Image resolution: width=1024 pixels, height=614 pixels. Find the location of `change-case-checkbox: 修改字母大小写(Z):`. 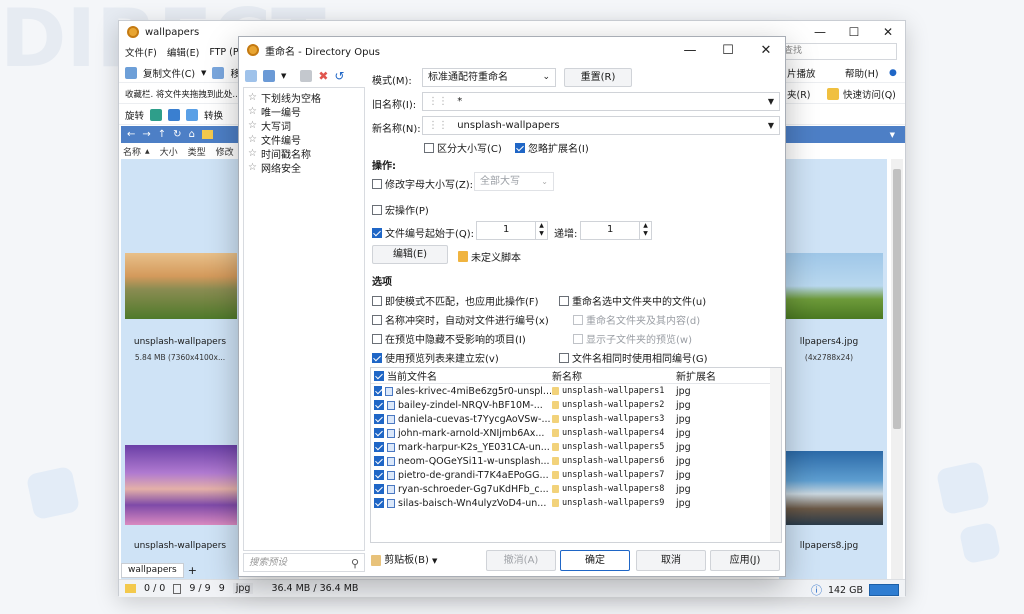

change-case-checkbox: 修改字母大小写(Z): is located at coordinates (422, 183).